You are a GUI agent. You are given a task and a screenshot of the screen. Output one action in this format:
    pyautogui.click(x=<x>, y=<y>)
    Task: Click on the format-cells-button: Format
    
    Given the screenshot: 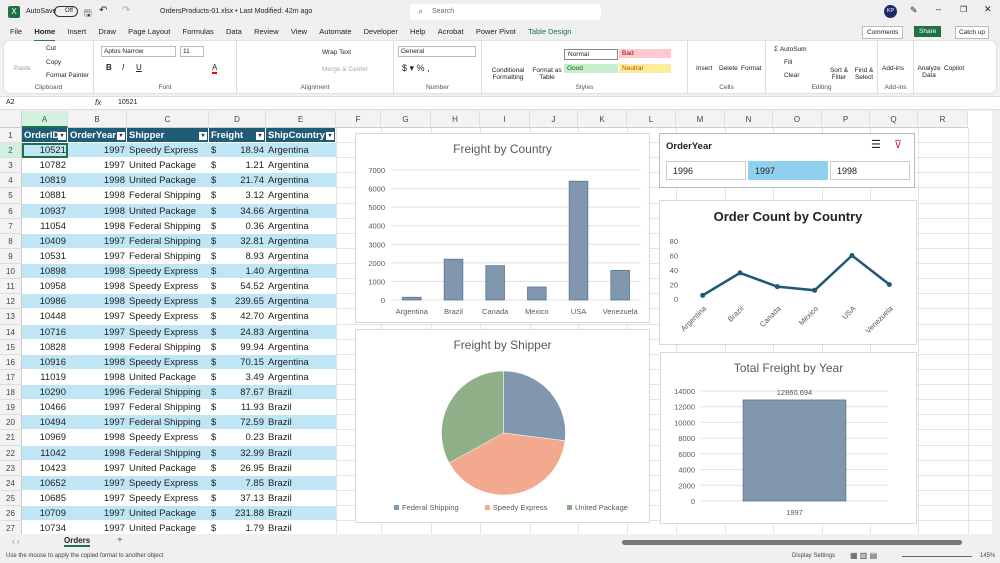 What is the action you would take?
    pyautogui.click(x=751, y=68)
    